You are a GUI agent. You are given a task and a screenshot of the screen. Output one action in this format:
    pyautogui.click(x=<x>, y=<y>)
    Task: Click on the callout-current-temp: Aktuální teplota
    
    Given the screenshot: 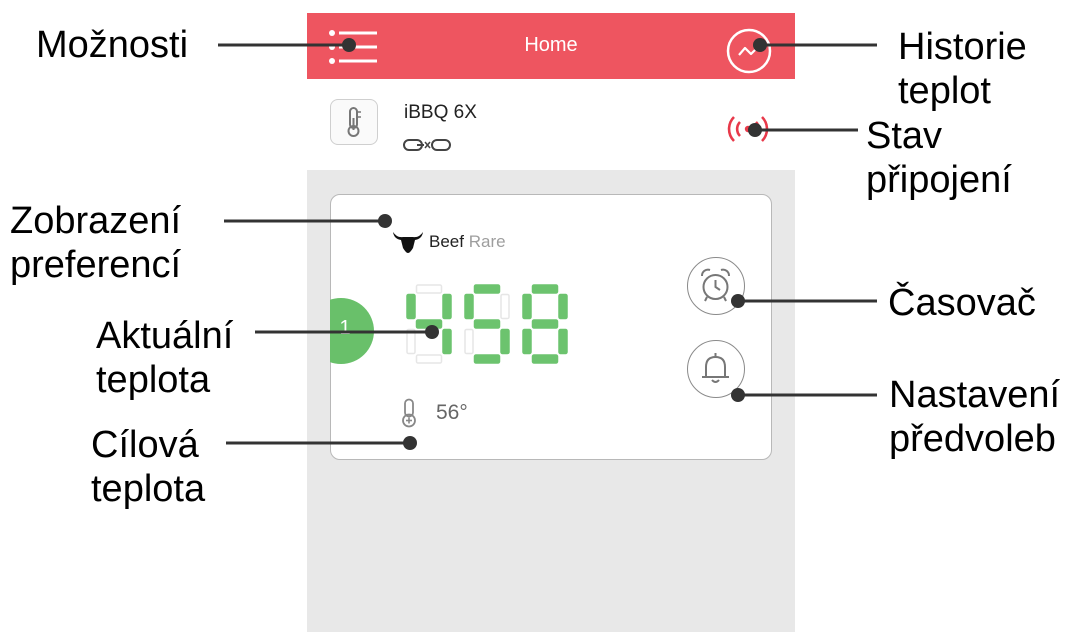 What is the action you would take?
    pyautogui.click(x=165, y=358)
    